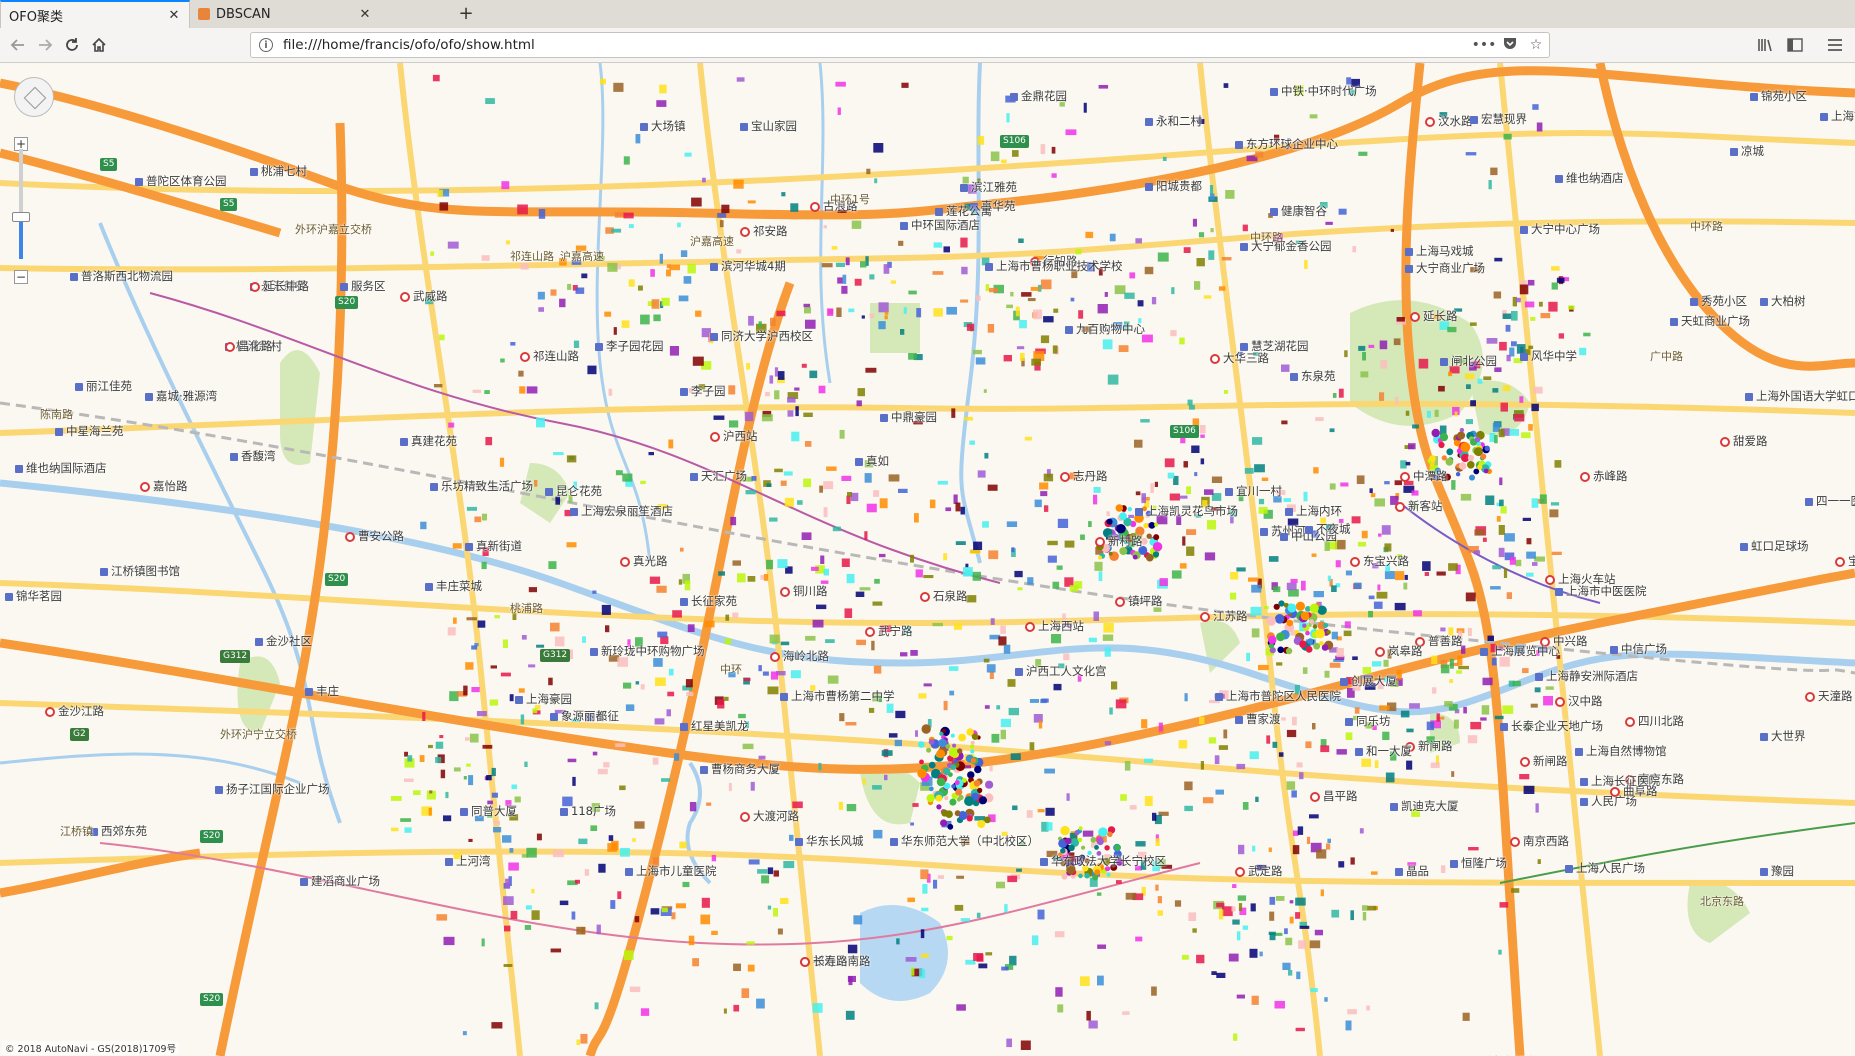  What do you see at coordinates (266, 45) in the screenshot?
I see `info-icon: i` at bounding box center [266, 45].